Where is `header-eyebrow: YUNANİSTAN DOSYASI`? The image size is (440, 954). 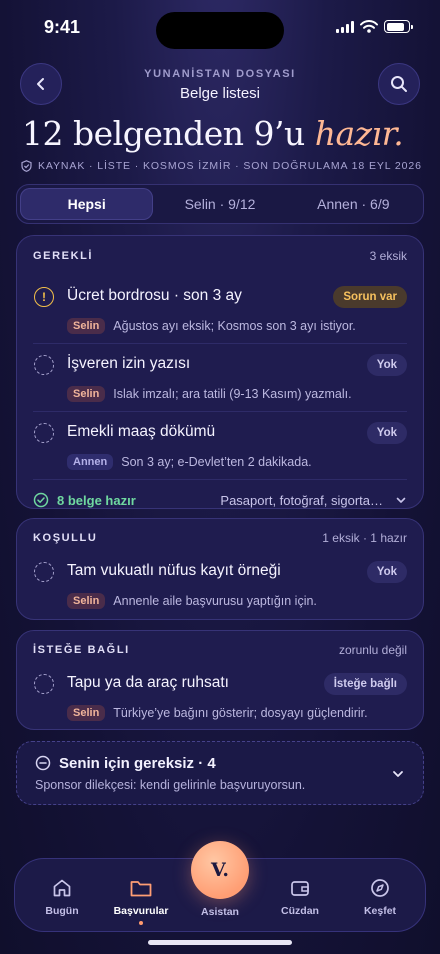 header-eyebrow: YUNANİSTAN DOSYASI is located at coordinates (220, 74).